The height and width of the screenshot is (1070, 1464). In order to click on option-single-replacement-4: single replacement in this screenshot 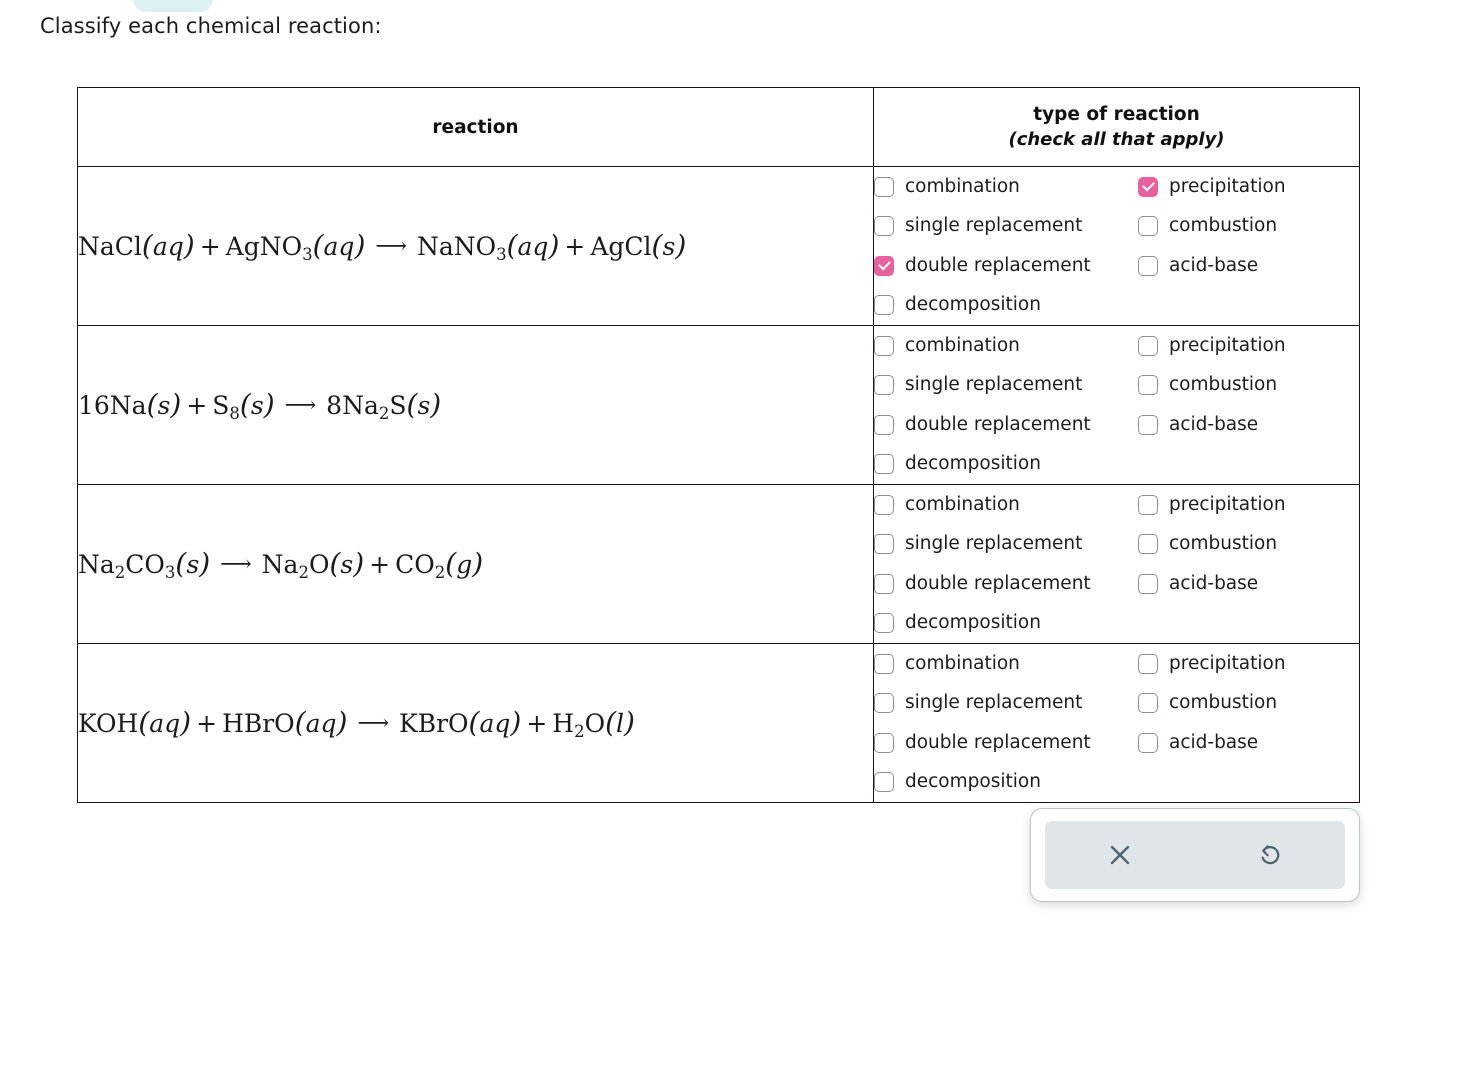, I will do `click(1006, 703)`.